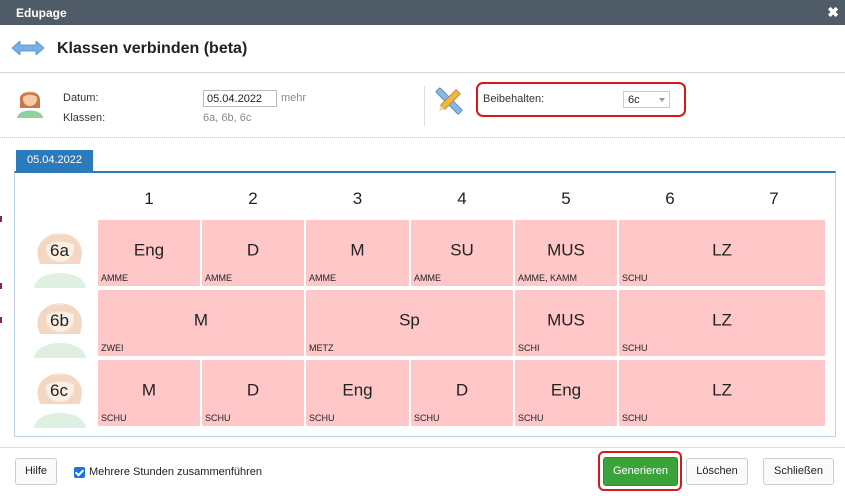  Describe the element at coordinates (798, 471) in the screenshot. I see `schliessen-button: Schließen` at that location.